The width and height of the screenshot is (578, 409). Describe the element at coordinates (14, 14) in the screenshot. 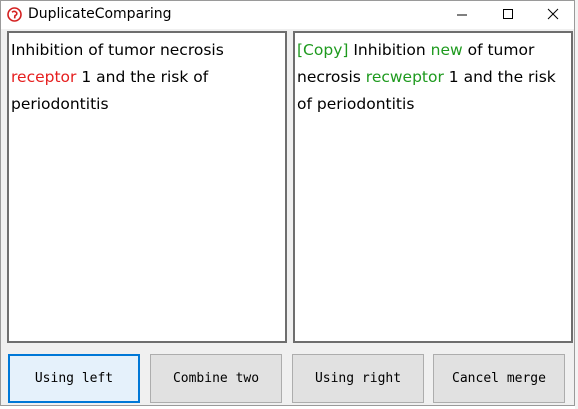

I see `app-icon` at that location.